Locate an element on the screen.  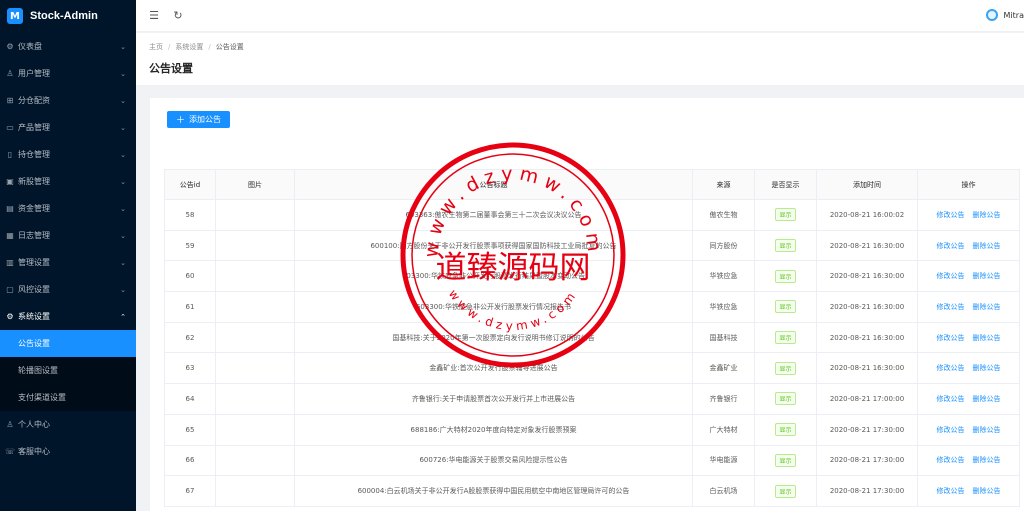
submenu-item: 轮播图设置 is located at coordinates (68, 370).